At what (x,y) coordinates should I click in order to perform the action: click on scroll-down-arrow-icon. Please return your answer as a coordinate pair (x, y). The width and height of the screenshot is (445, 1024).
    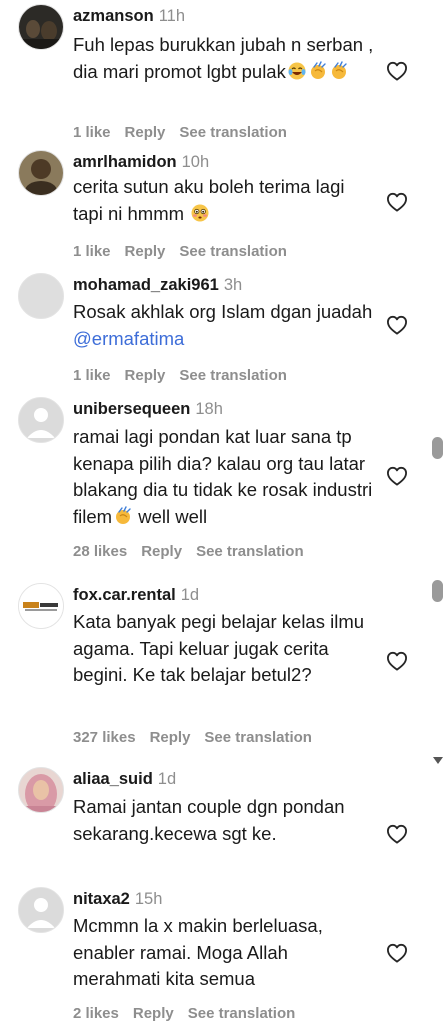
    Looking at the image, I should click on (438, 760).